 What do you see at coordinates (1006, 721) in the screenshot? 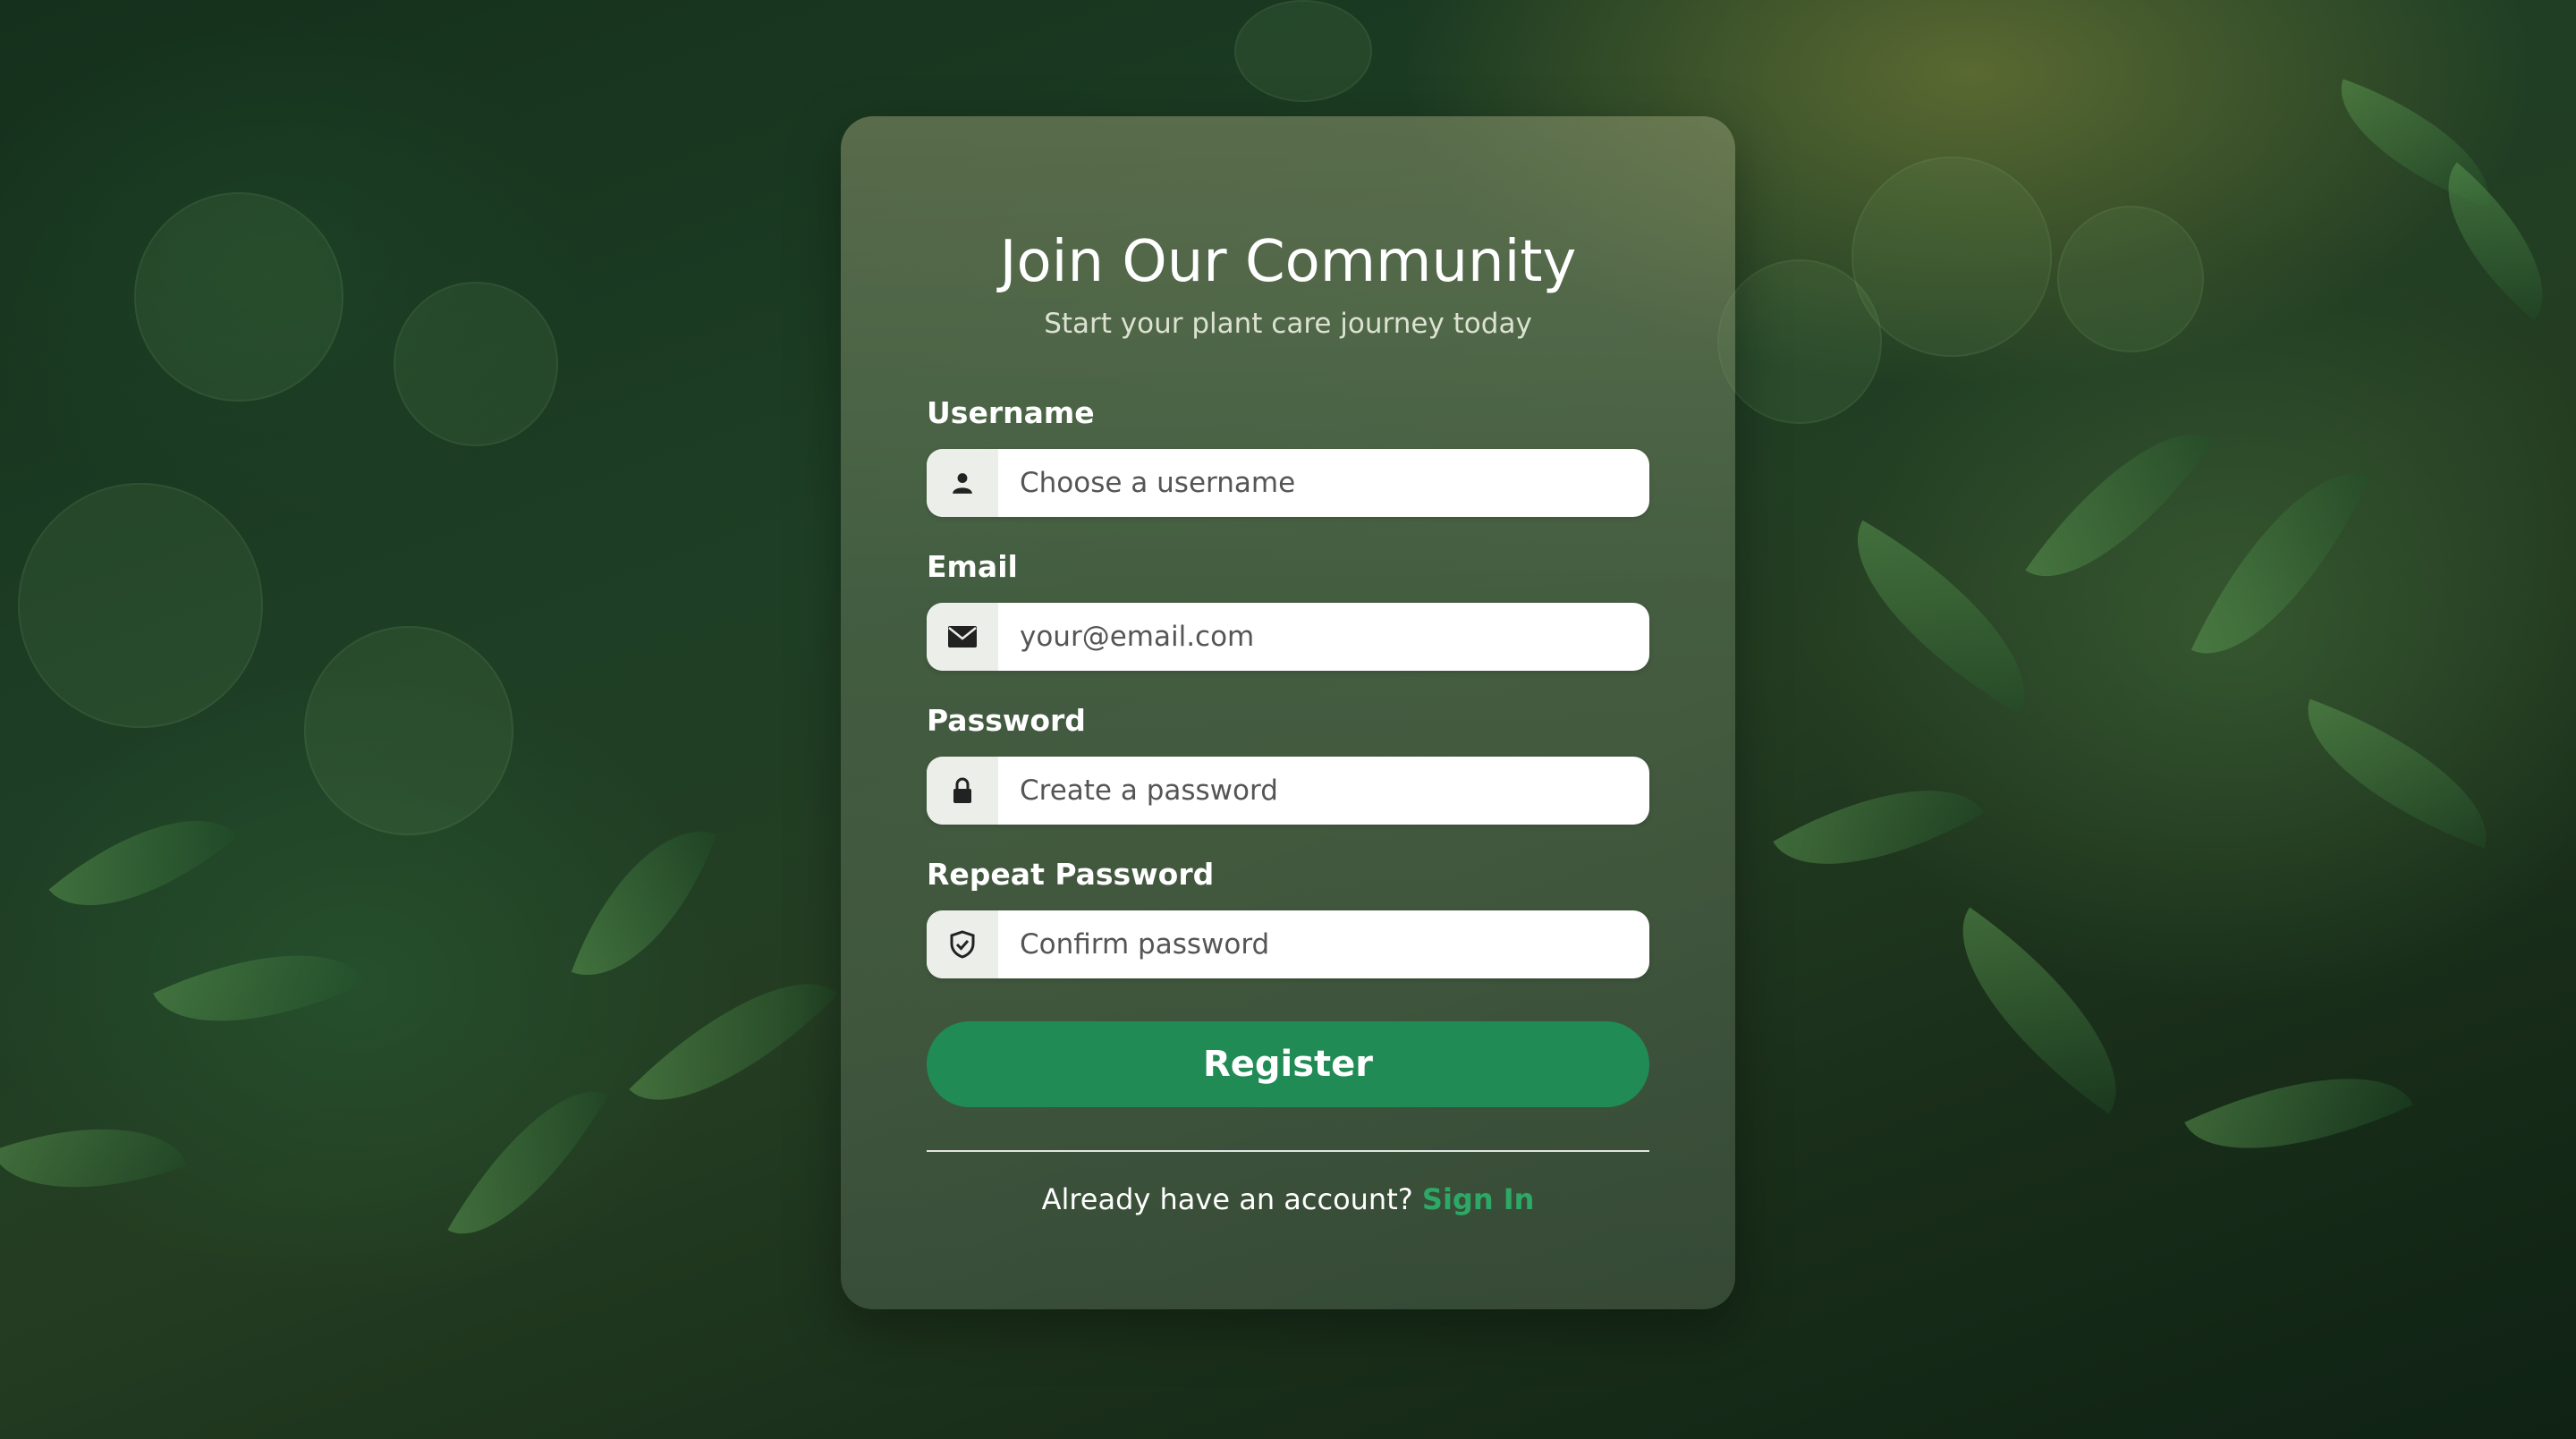
I see `password-label: Password` at bounding box center [1006, 721].